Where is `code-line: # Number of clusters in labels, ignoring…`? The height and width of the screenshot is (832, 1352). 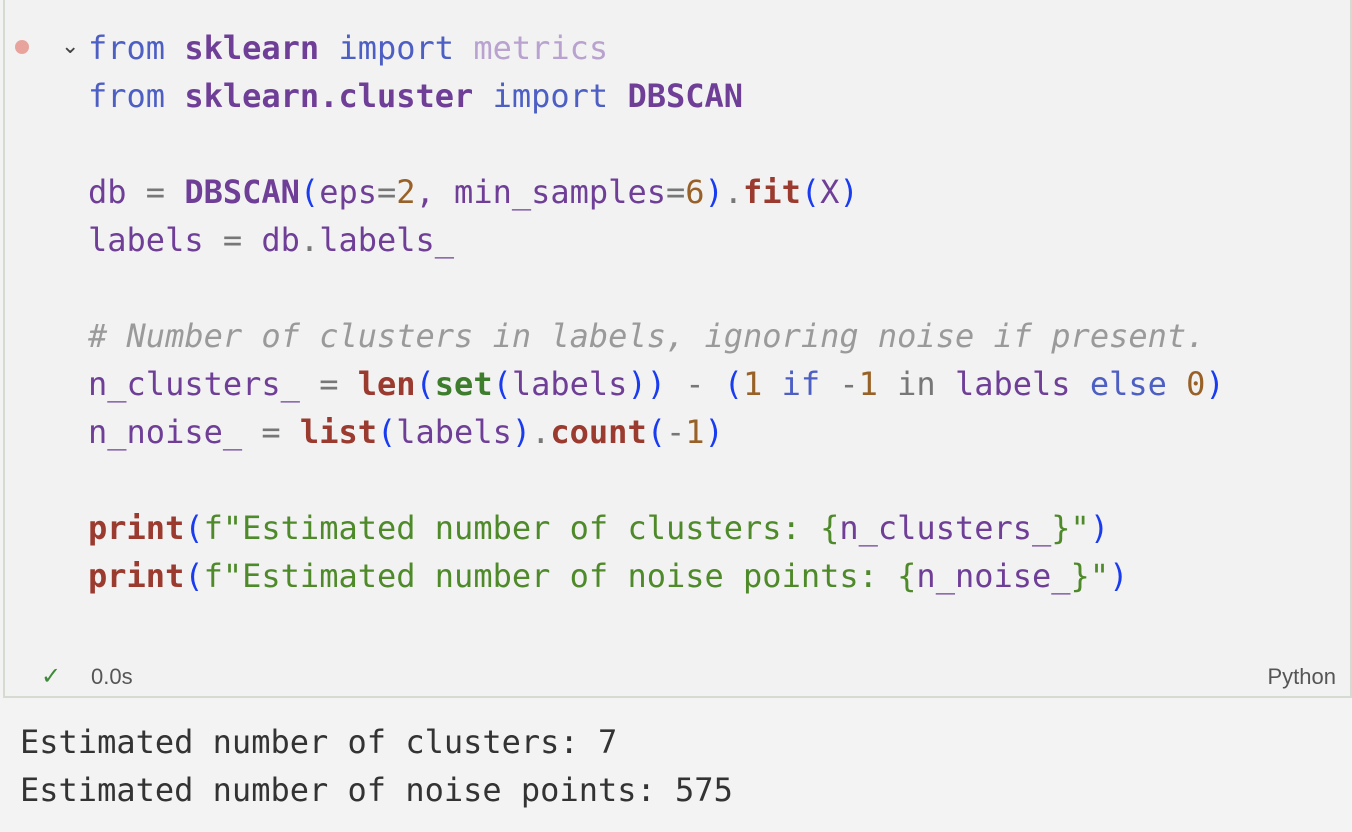
code-line: # Number of clusters in labels, ignoring… is located at coordinates (656, 336).